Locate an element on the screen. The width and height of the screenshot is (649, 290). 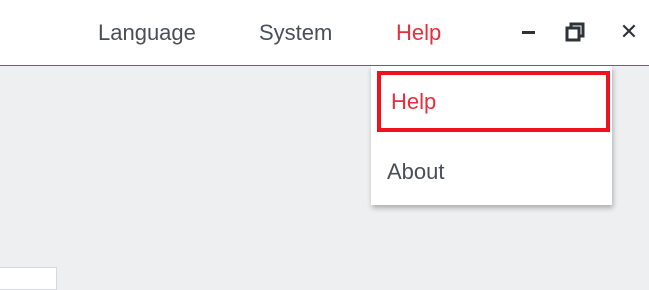
menu-language: Language is located at coordinates (147, 33).